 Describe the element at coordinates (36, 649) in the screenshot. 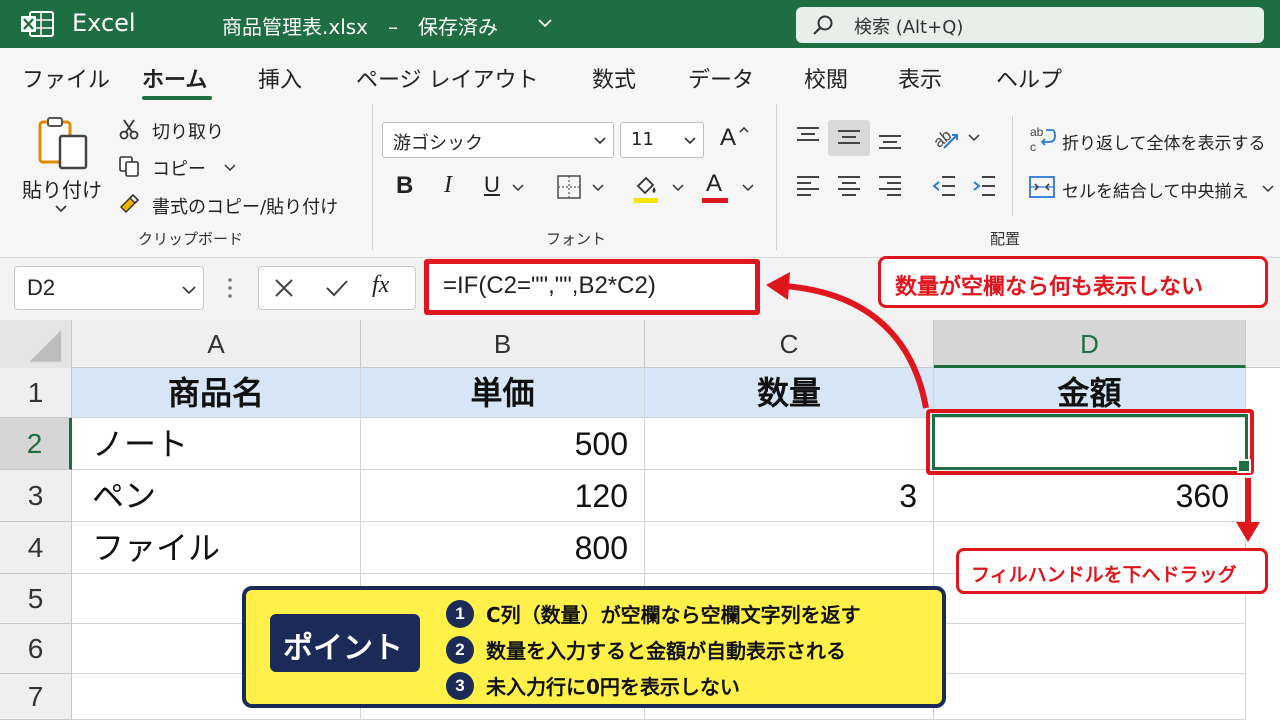

I see `row-header-6: 6` at that location.